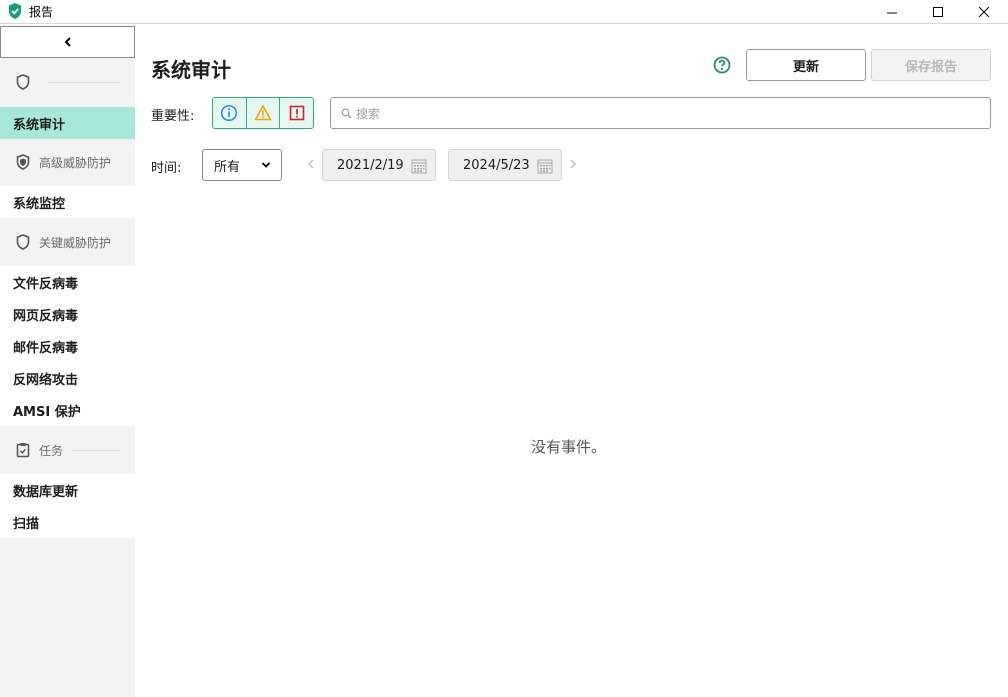  I want to click on section-header-protection, so click(67, 82).